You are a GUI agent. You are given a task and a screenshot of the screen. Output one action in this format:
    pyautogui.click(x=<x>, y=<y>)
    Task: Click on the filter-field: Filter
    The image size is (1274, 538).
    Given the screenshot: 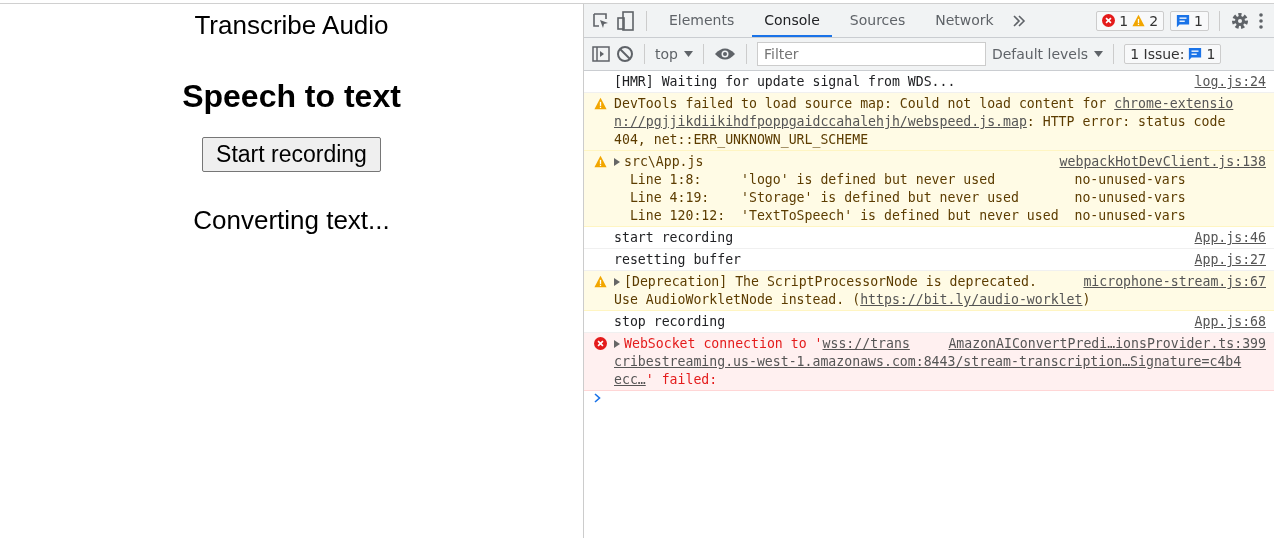 What is the action you would take?
    pyautogui.click(x=871, y=54)
    